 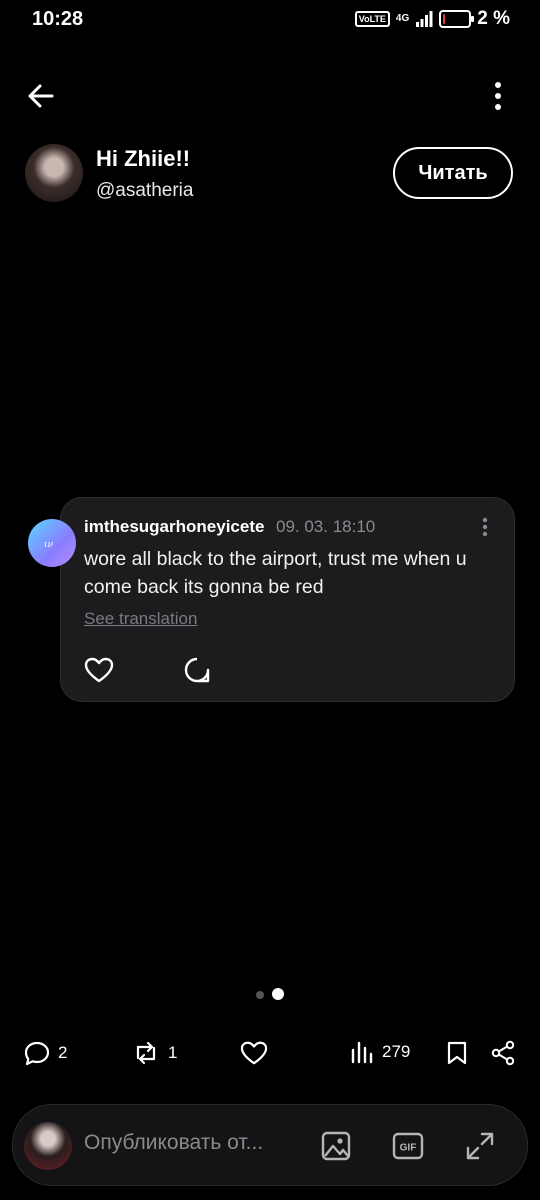 What do you see at coordinates (424, 19) in the screenshot?
I see `signal-icon` at bounding box center [424, 19].